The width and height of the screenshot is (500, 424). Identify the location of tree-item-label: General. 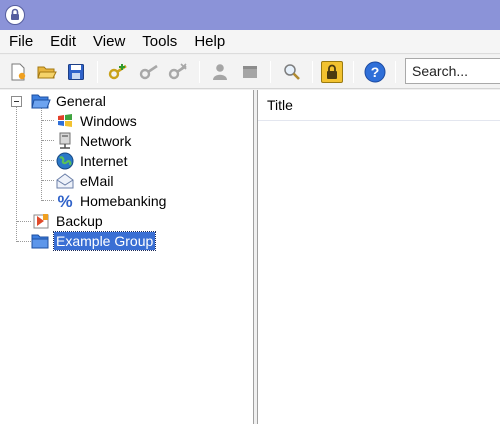
(81, 101).